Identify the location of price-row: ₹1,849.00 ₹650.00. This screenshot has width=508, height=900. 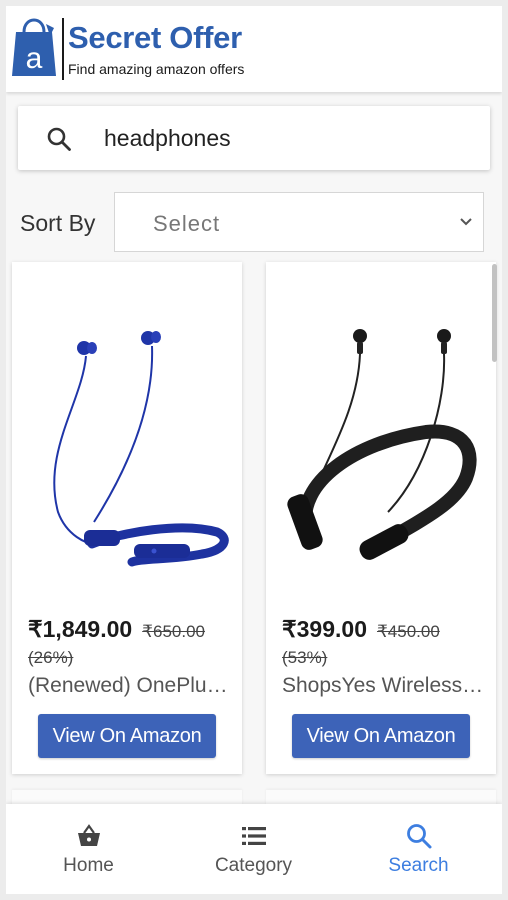
(134, 629).